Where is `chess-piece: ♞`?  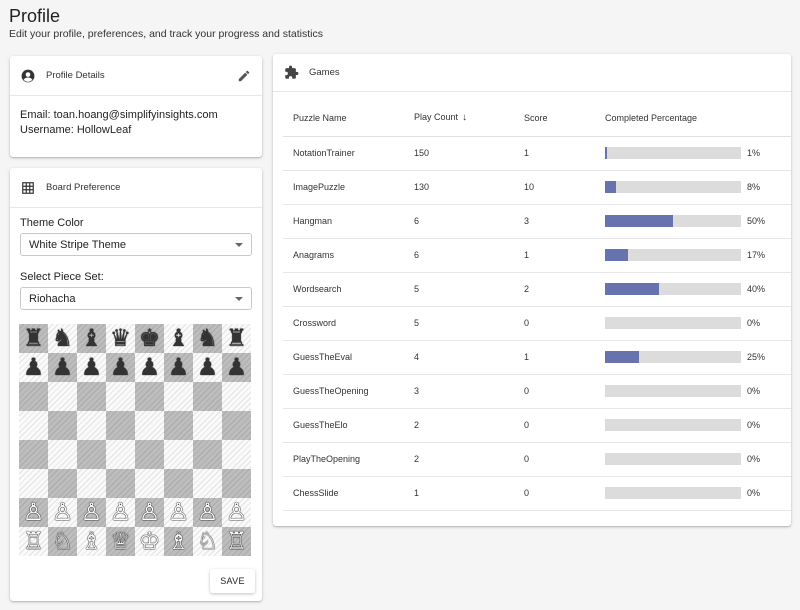 chess-piece: ♞ is located at coordinates (207, 338).